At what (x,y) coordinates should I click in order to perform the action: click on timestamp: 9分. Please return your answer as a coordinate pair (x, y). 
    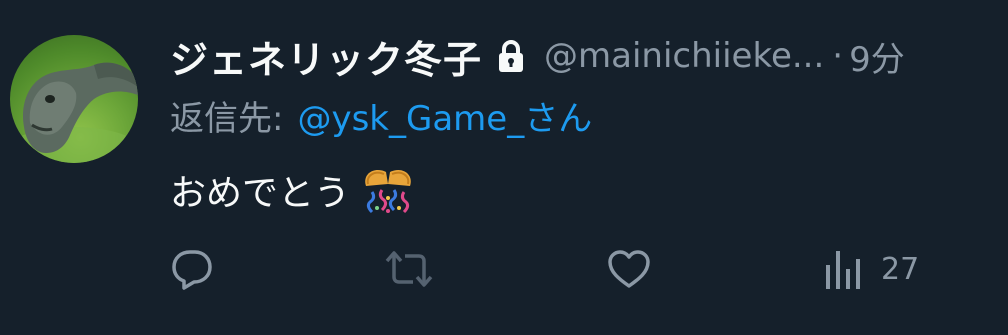
    Looking at the image, I should click on (877, 56).